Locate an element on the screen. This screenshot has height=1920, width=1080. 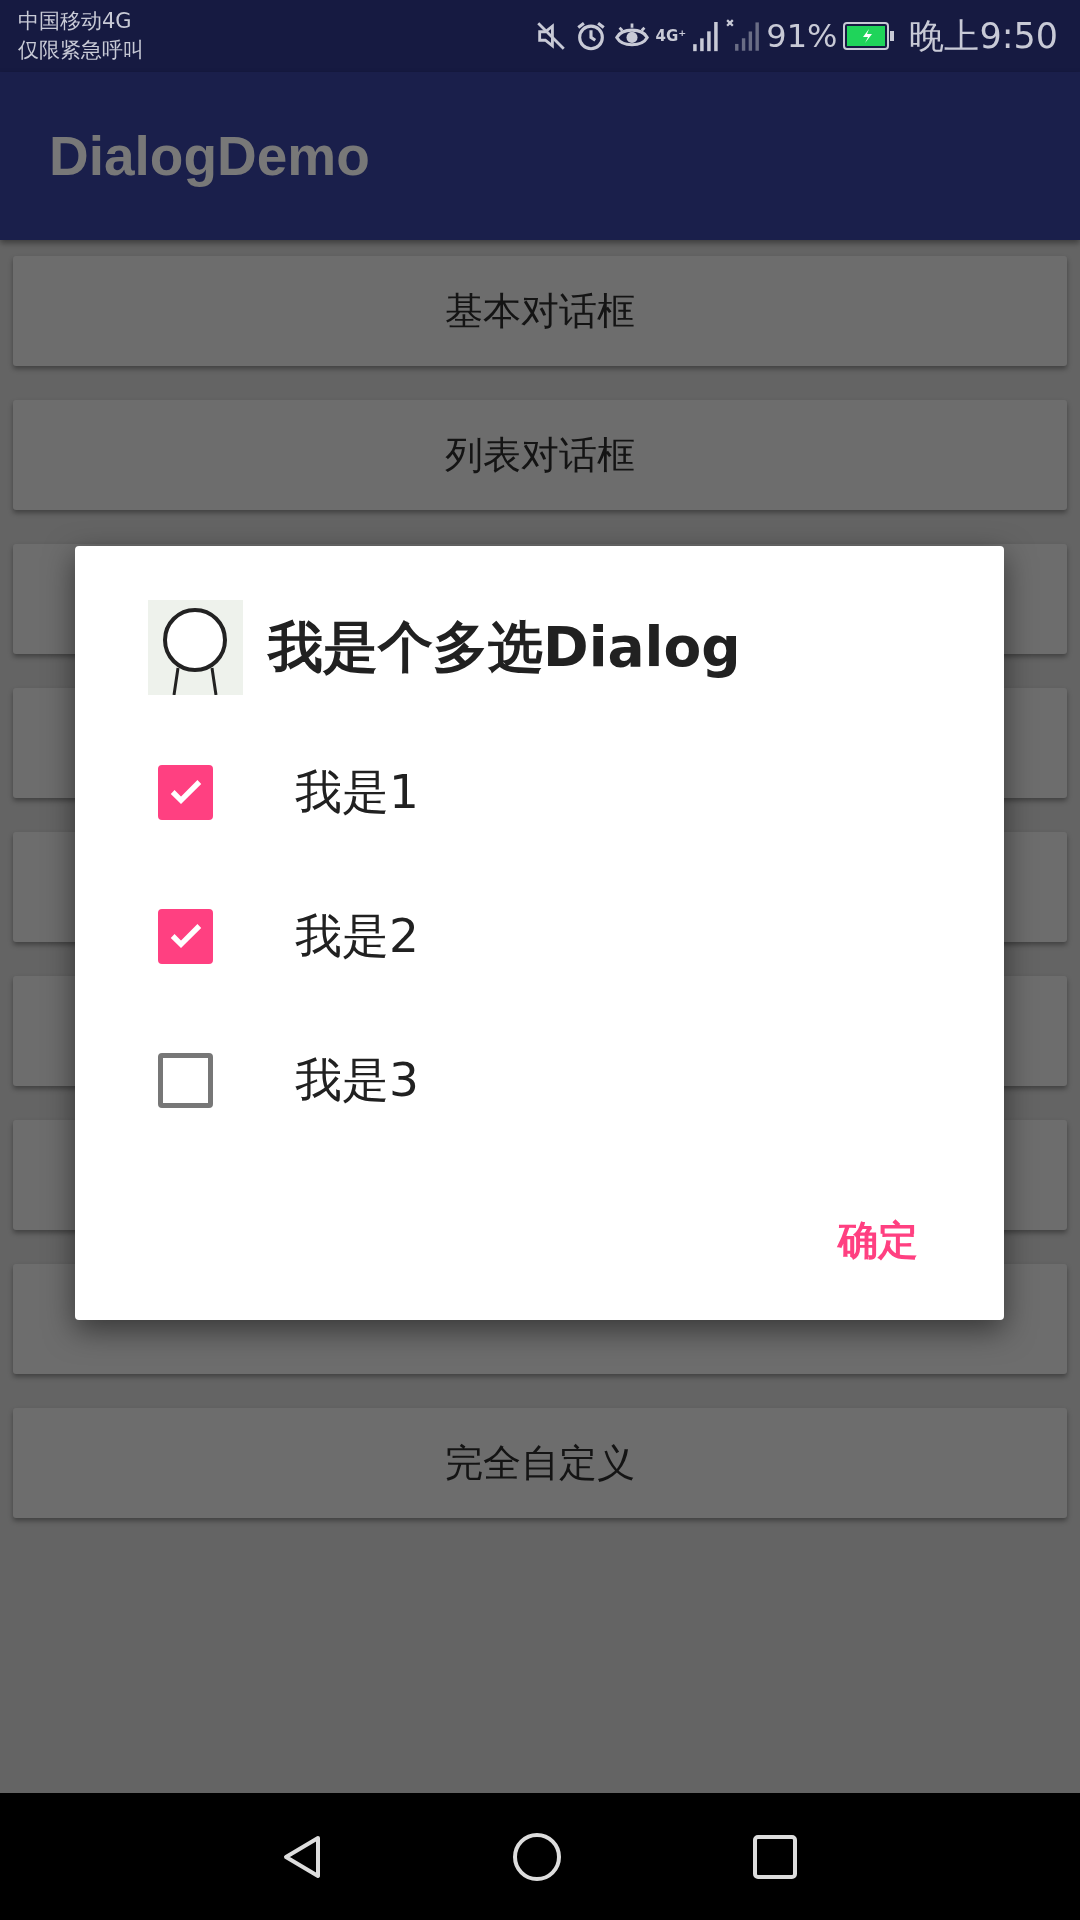
no-signal-icon is located at coordinates (743, 36).